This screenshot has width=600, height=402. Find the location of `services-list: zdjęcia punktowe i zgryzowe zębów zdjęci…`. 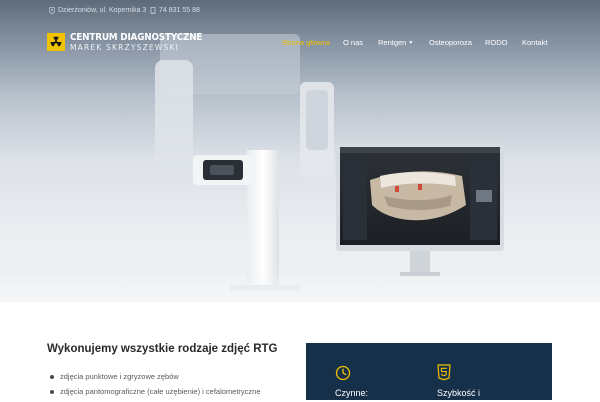

services-list: zdjęcia punktowe i zgryzowe zębów zdjęci… is located at coordinates (155, 387).